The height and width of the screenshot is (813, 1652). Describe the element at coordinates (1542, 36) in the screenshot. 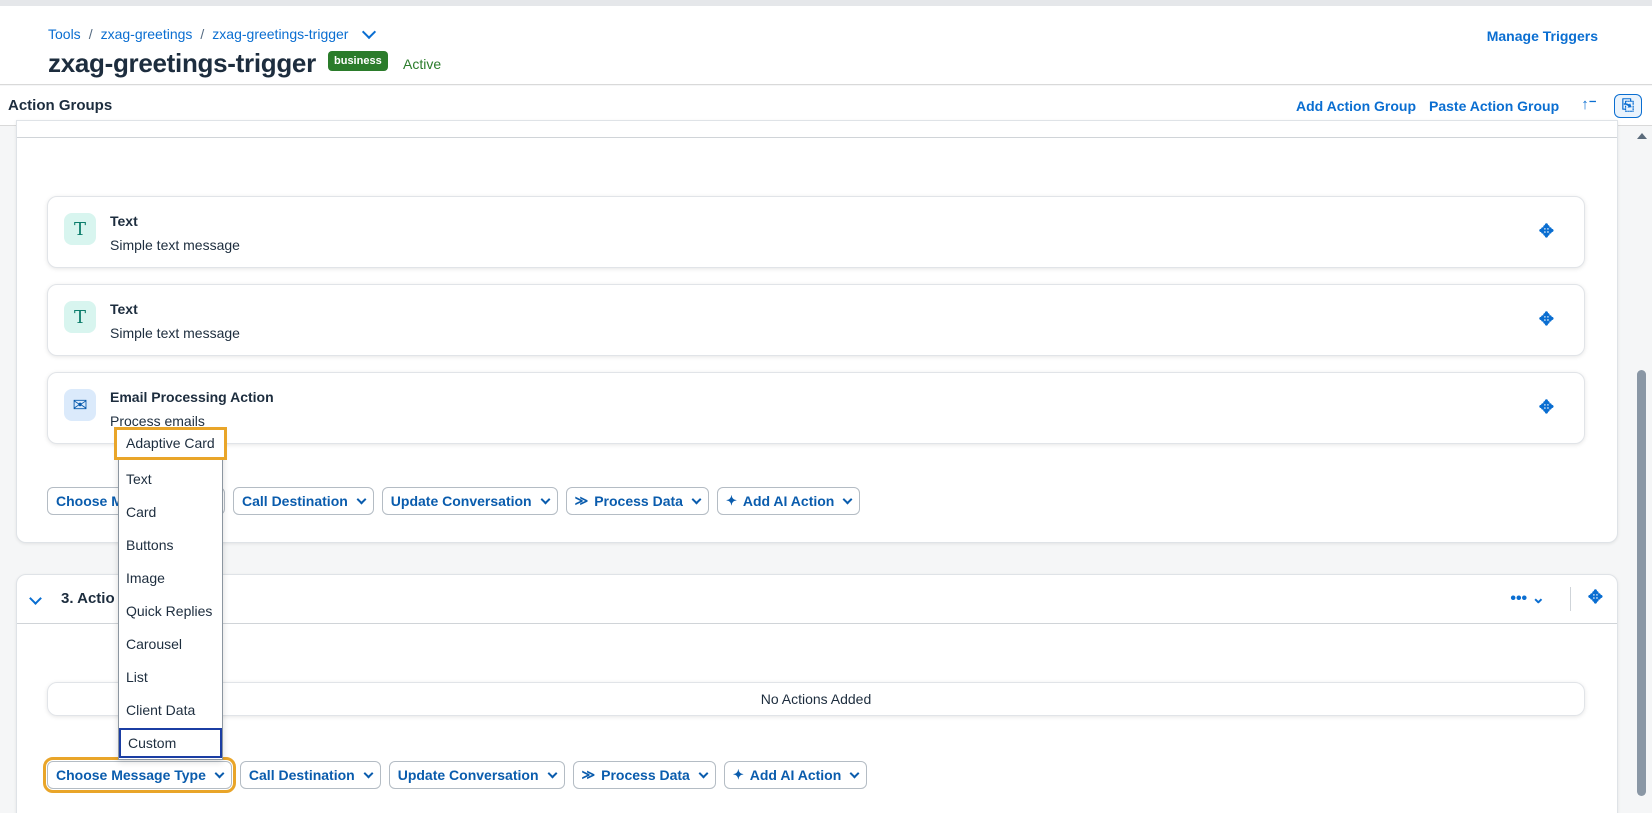

I see `manage-triggers-link: Manage Triggers` at that location.